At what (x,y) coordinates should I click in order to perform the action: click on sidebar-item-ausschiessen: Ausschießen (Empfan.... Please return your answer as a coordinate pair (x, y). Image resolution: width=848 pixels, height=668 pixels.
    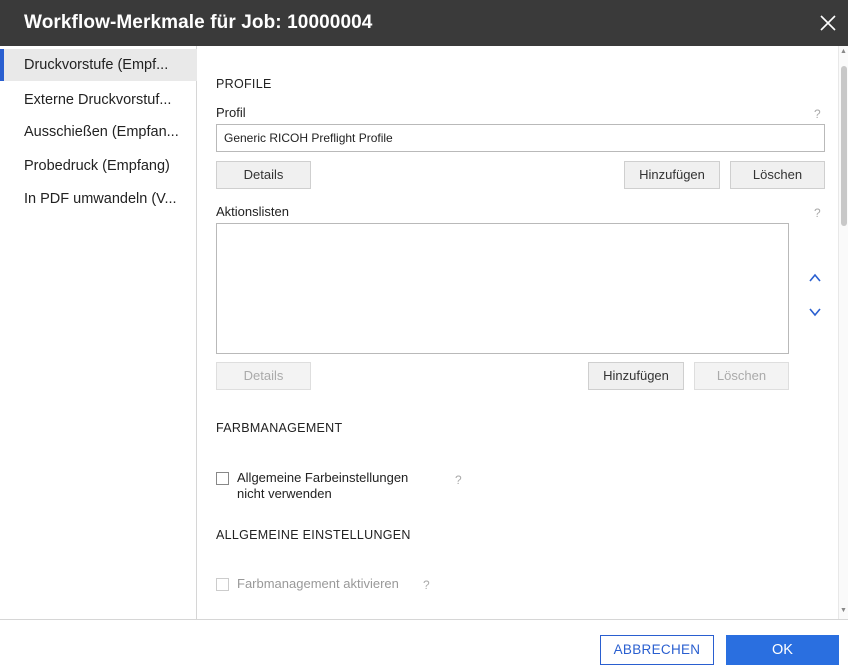
    Looking at the image, I should click on (98, 132).